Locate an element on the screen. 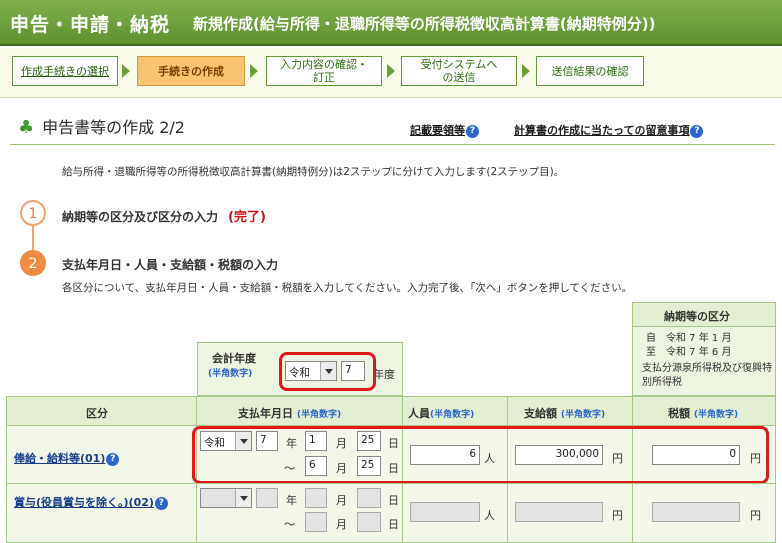 This screenshot has width=782, height=543. section1-title: 納期等の区分及び区分の入力 (完了) is located at coordinates (164, 217).